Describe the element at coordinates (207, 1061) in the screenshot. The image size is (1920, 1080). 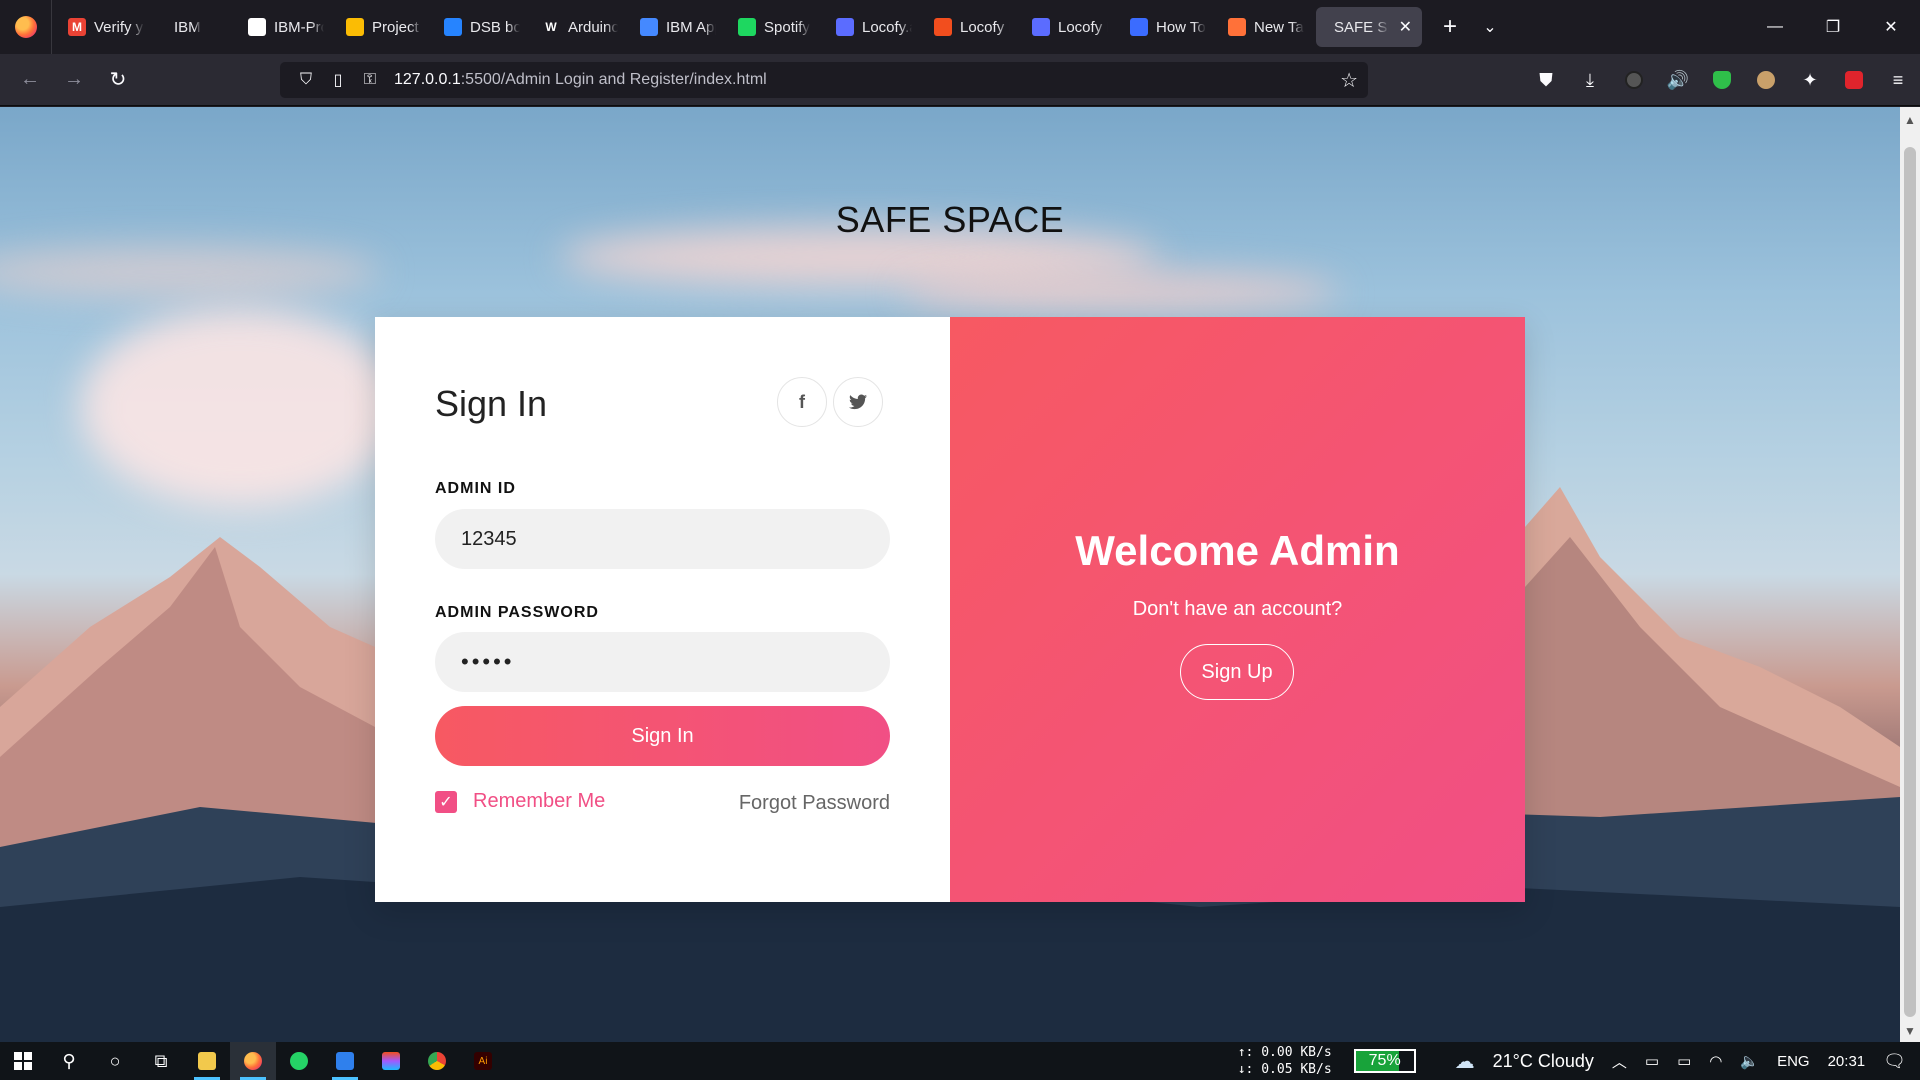
I see `file-explorer-icon` at that location.